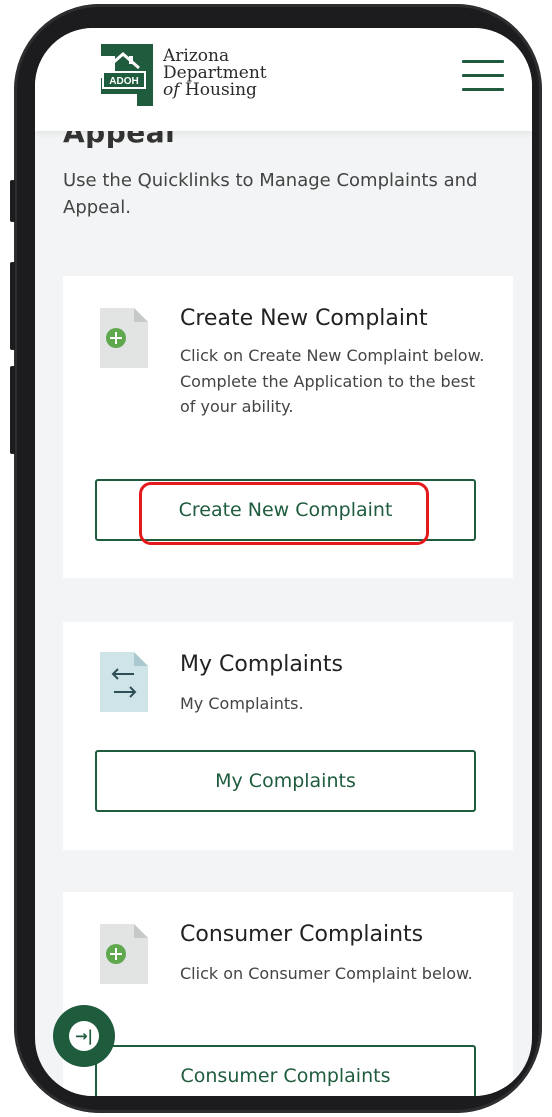  I want to click on logo-line-3-italic: of, so click(171, 90).